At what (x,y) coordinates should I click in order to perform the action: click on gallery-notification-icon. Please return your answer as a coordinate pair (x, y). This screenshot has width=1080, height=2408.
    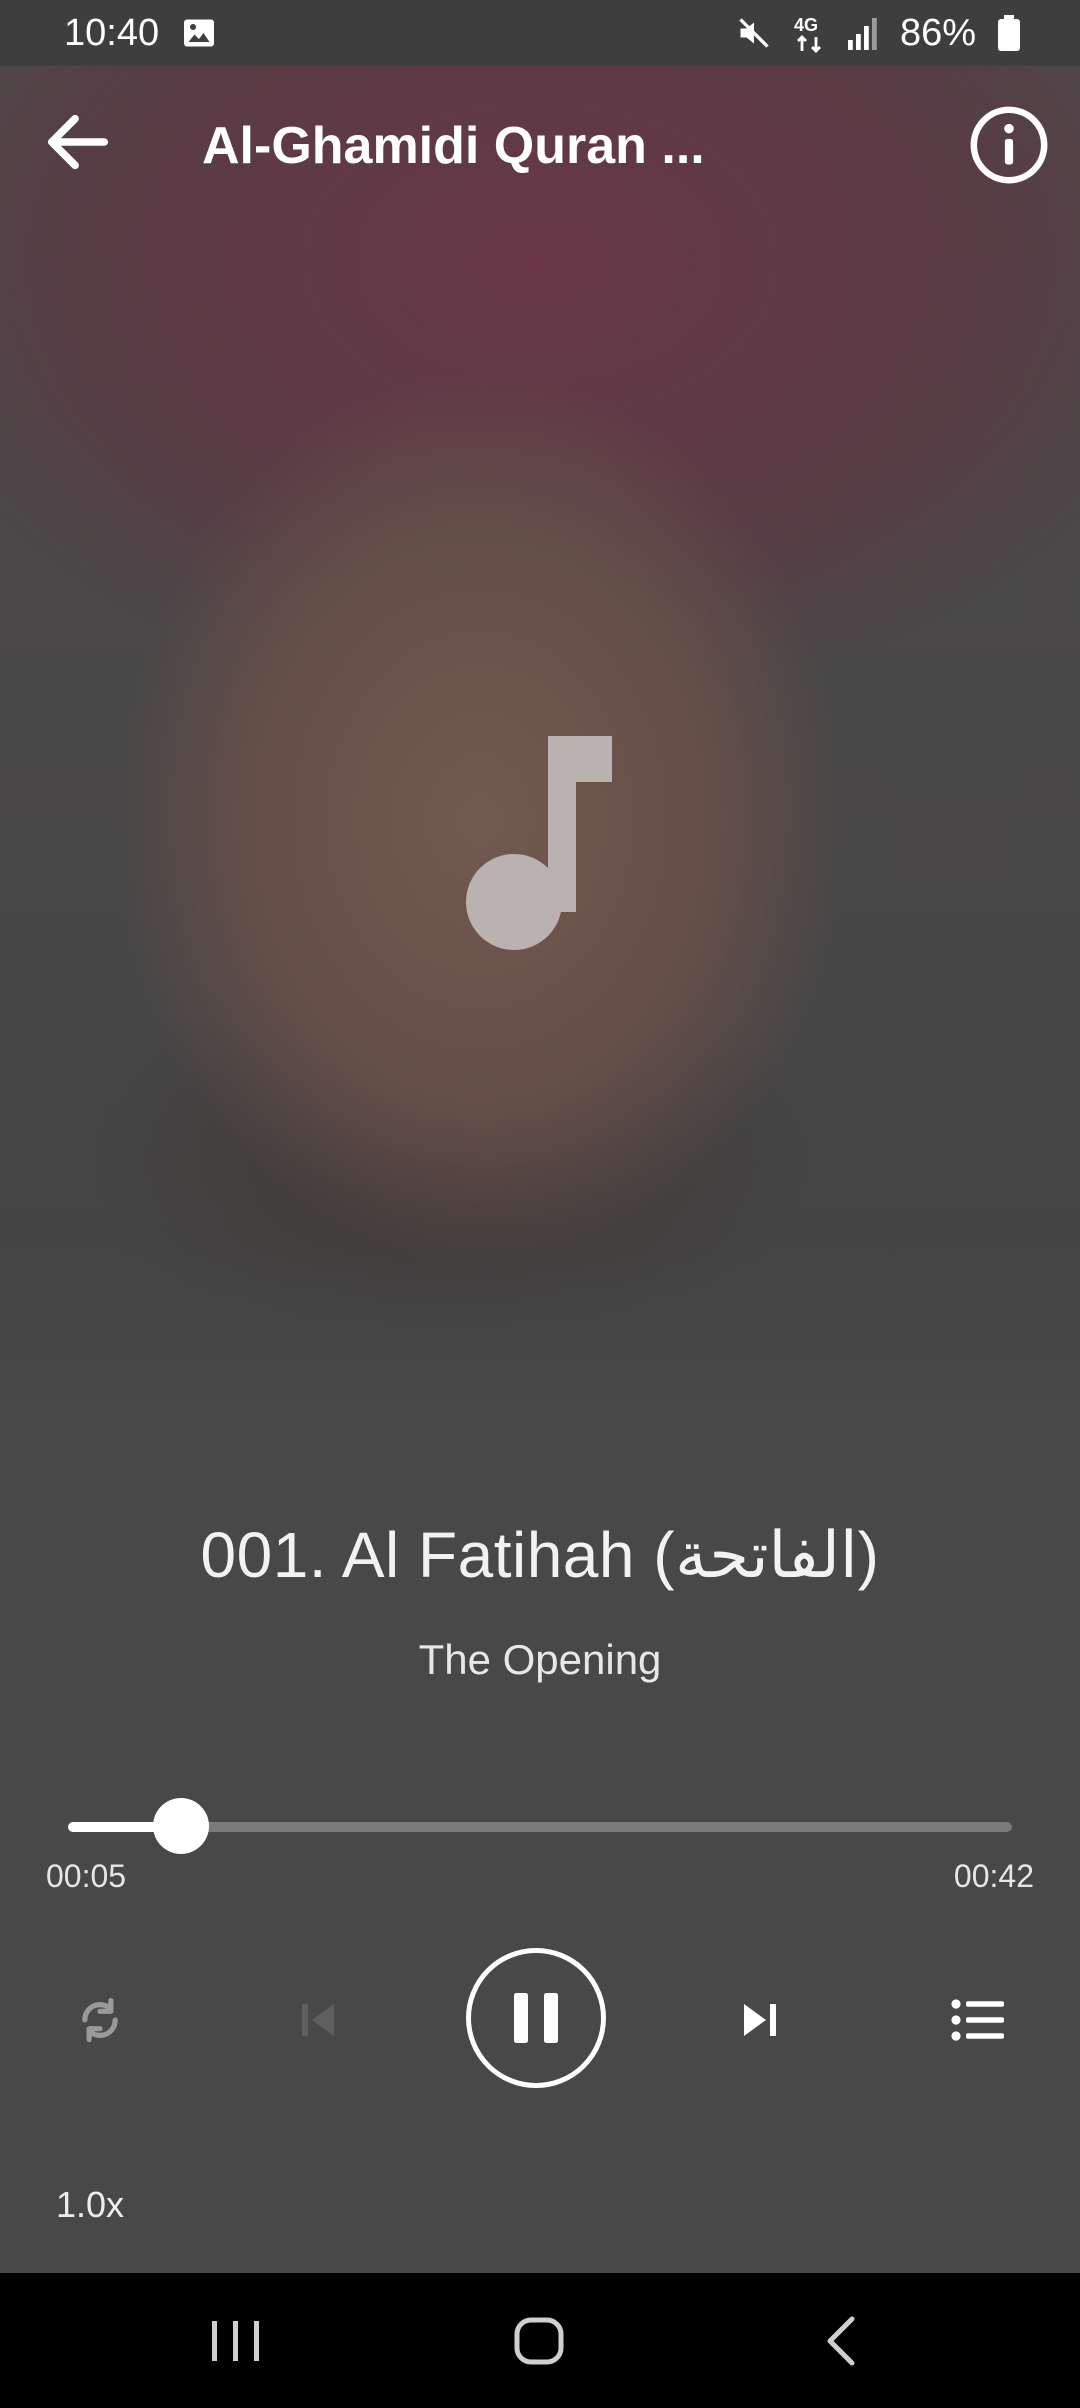
    Looking at the image, I should click on (199, 33).